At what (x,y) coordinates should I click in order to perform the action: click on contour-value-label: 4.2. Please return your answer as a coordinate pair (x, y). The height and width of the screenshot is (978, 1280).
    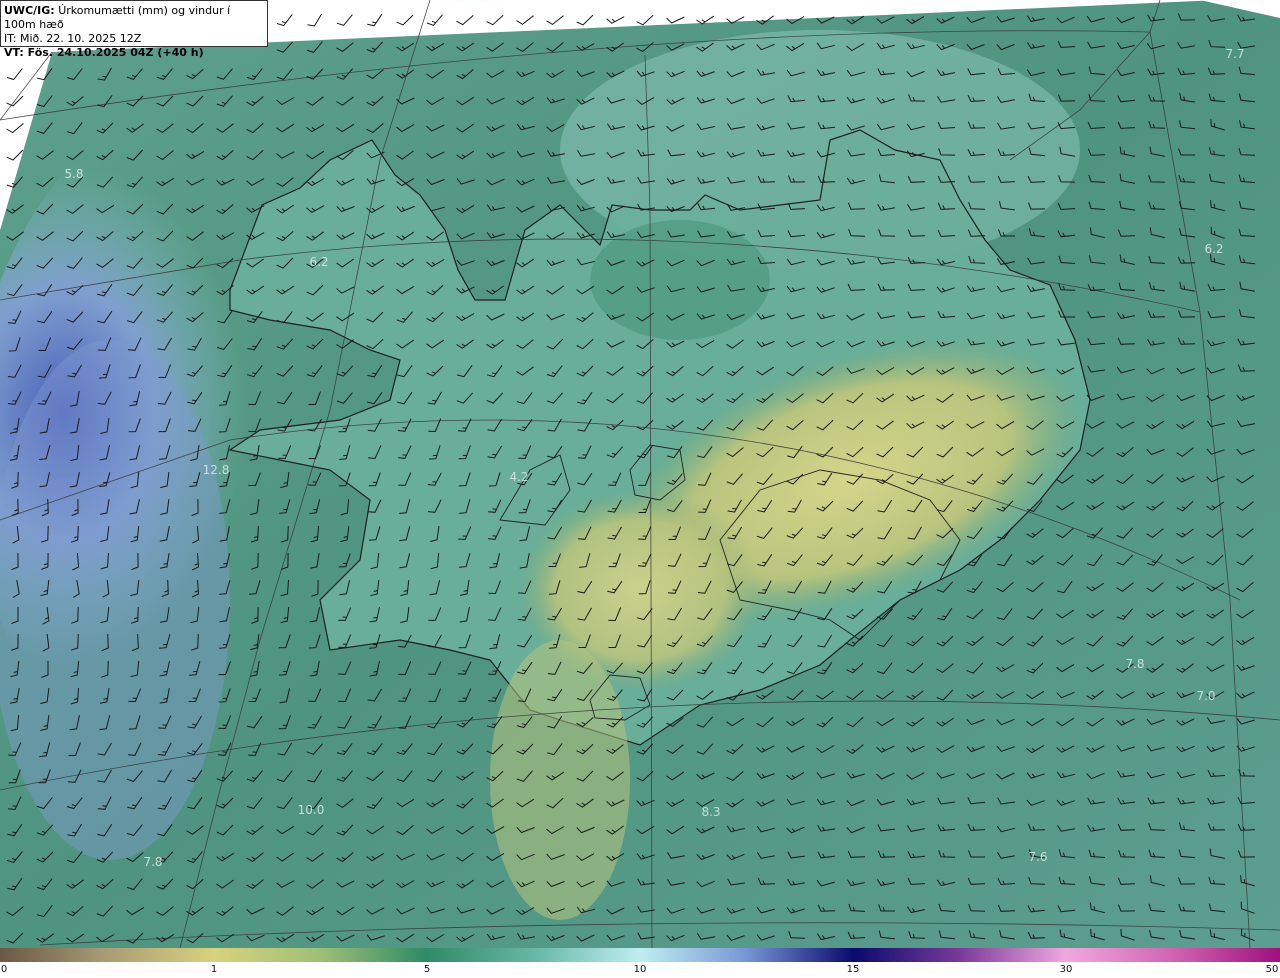
    Looking at the image, I should click on (519, 477).